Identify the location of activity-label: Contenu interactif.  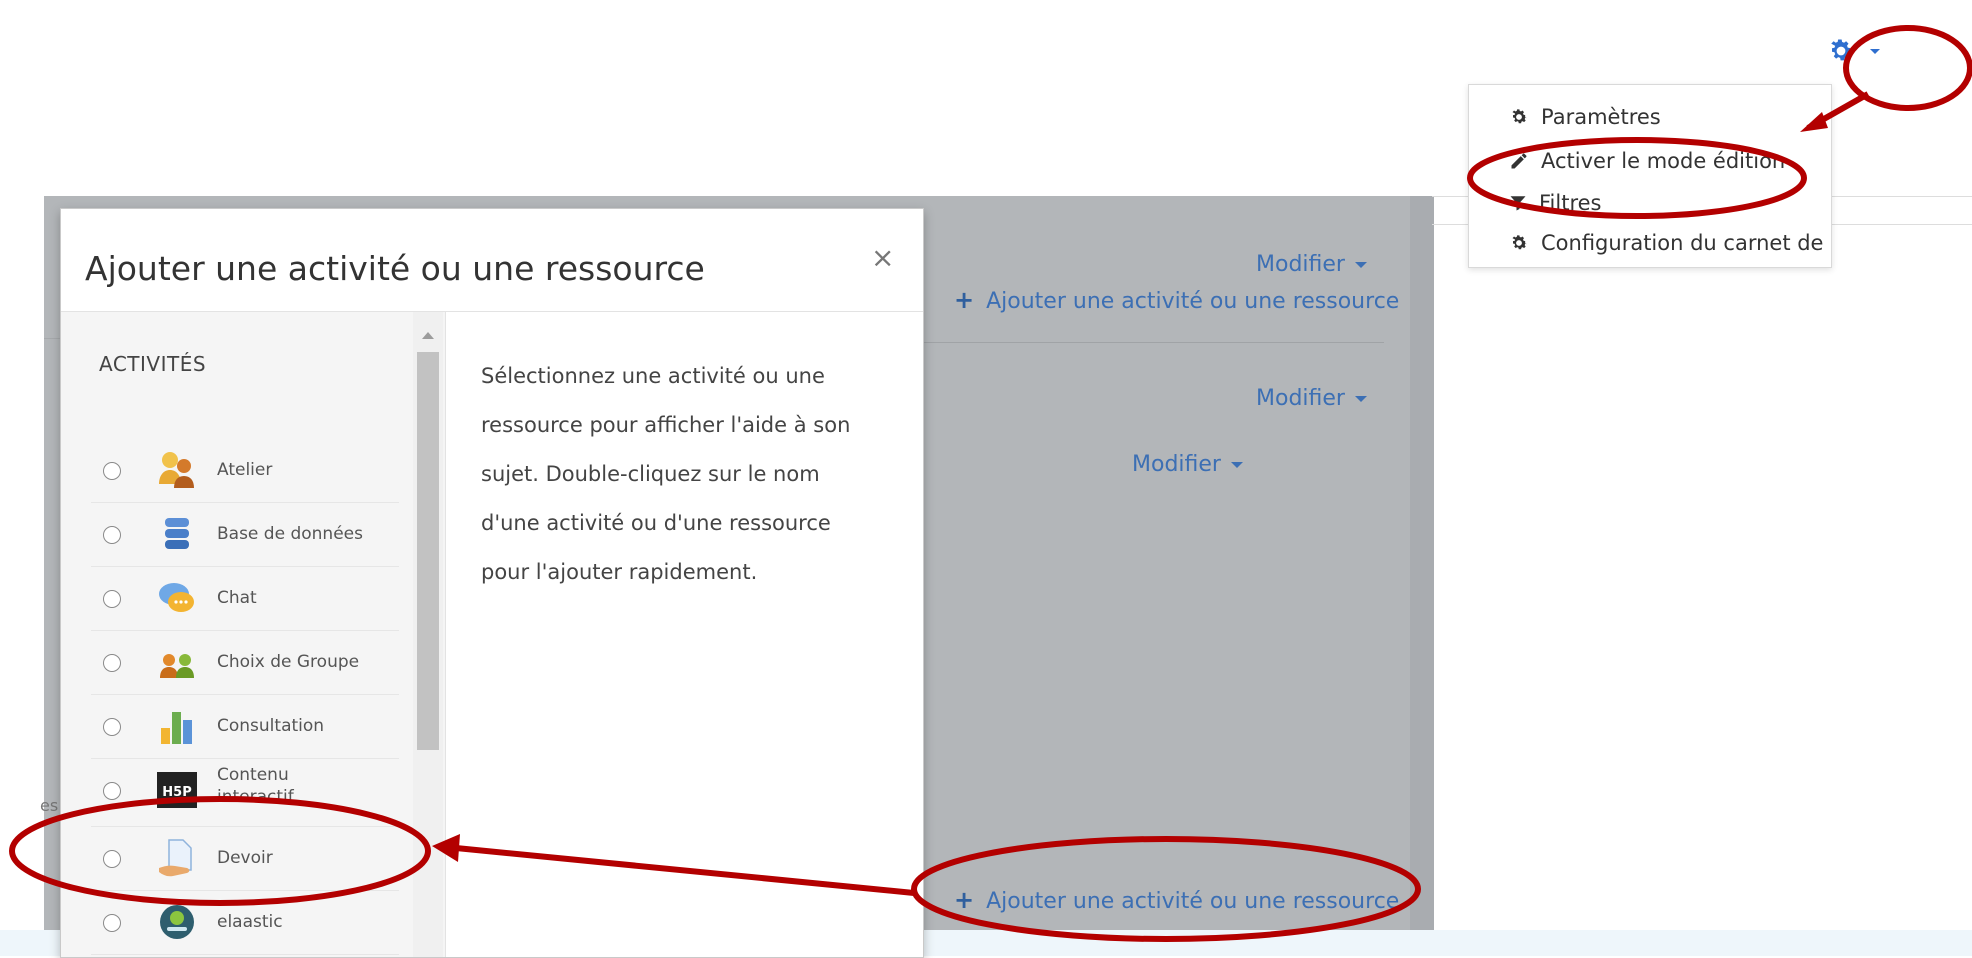
(255, 786).